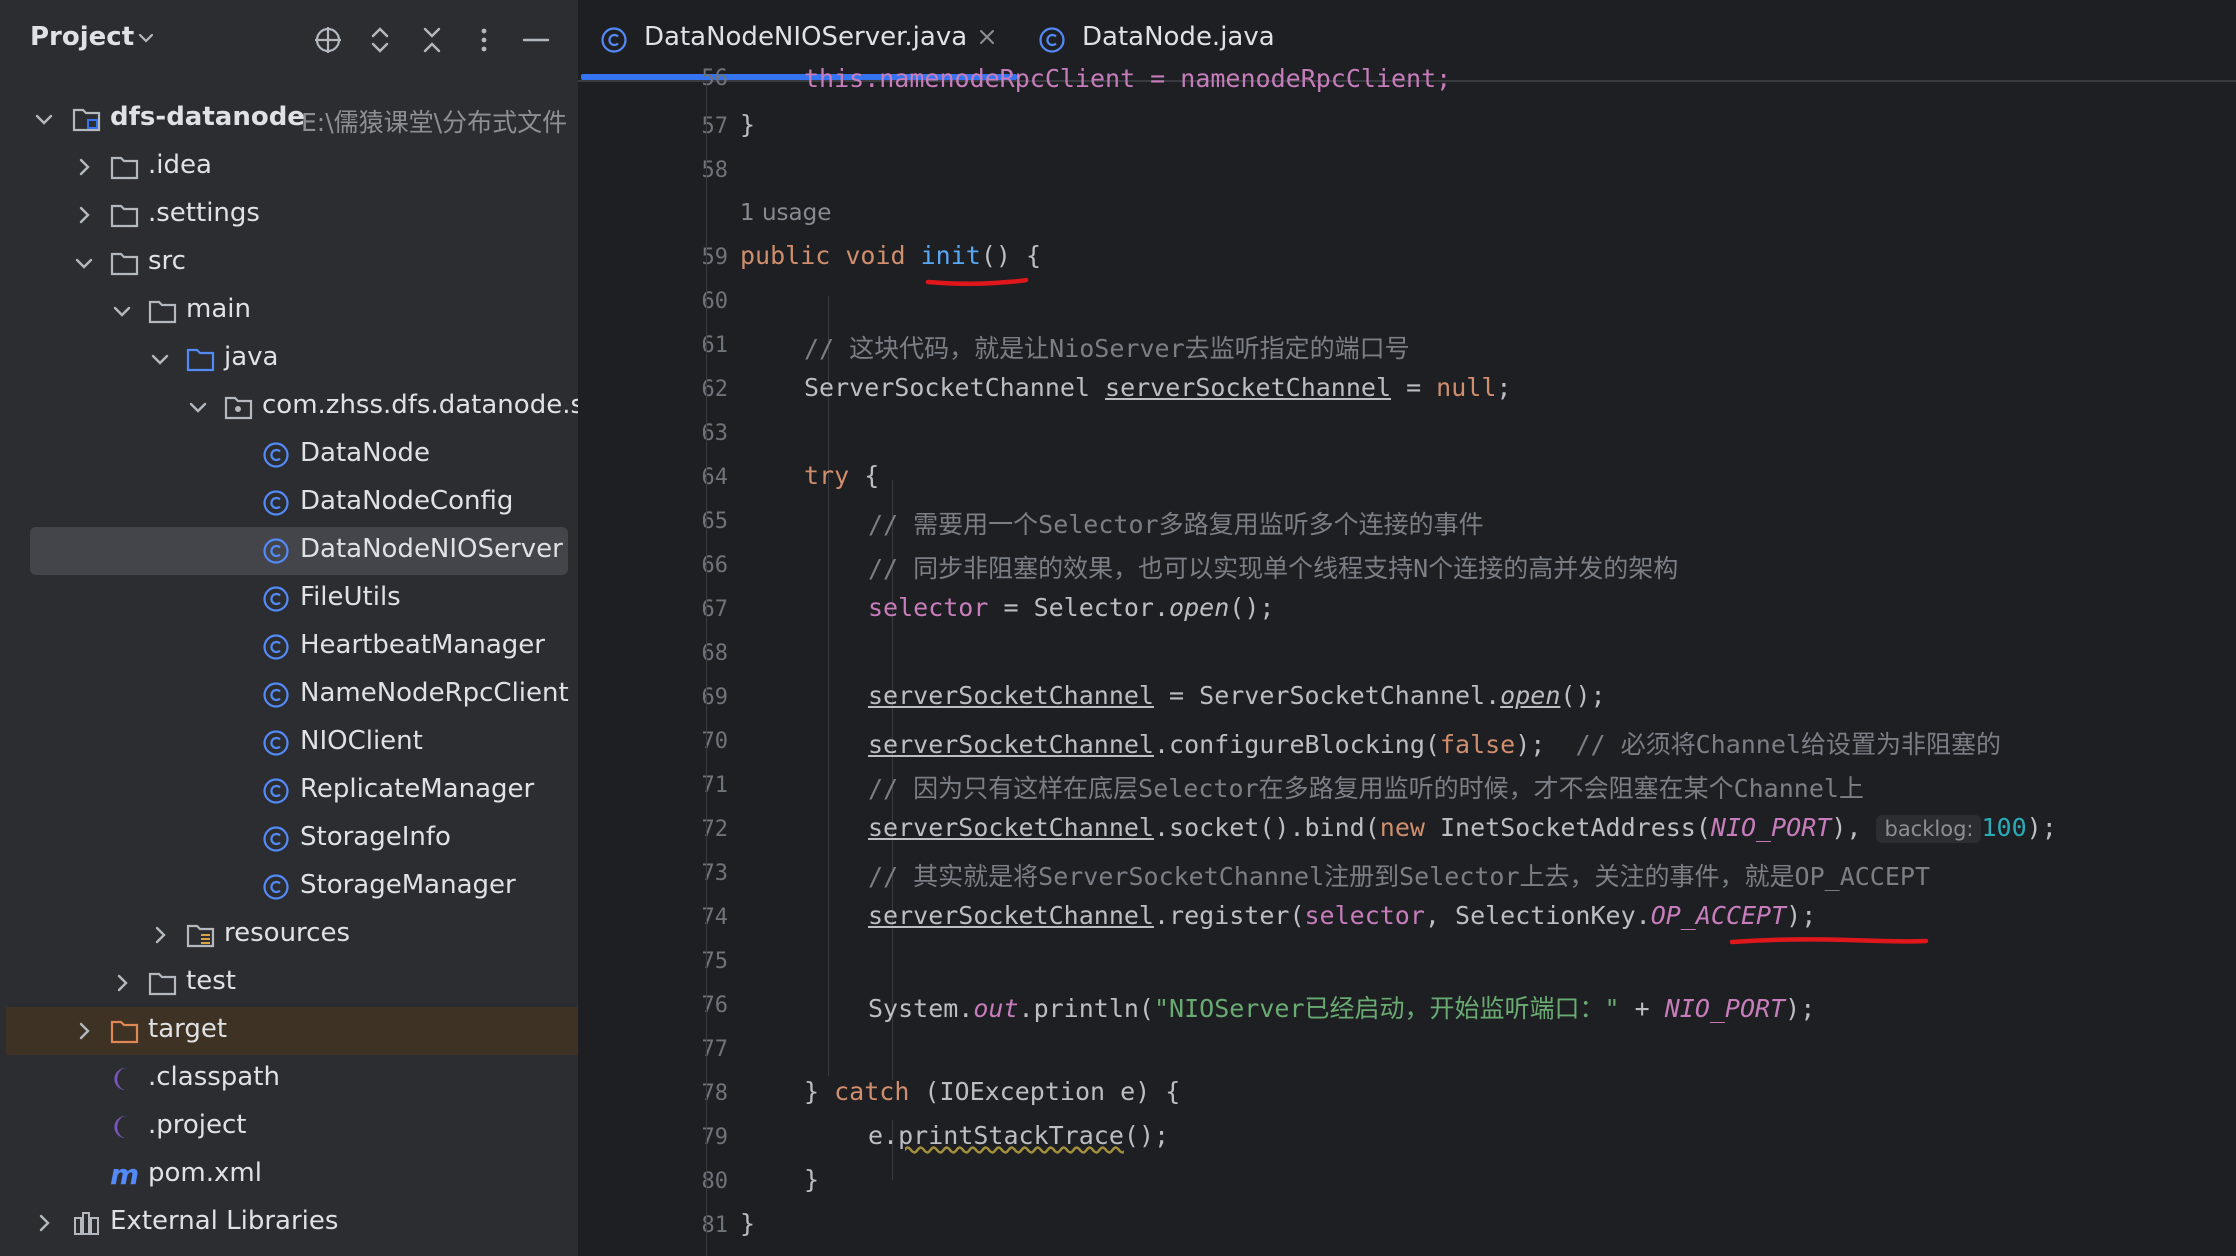 The image size is (2236, 1256). I want to click on code-token: e., so click(883, 1135).